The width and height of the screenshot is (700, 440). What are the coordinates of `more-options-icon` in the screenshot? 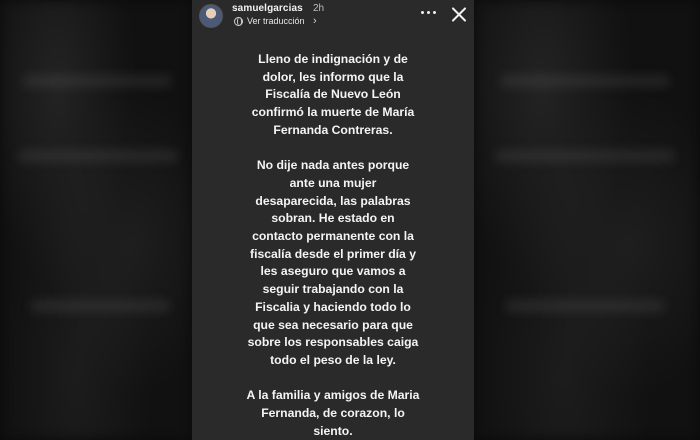 It's located at (429, 12).